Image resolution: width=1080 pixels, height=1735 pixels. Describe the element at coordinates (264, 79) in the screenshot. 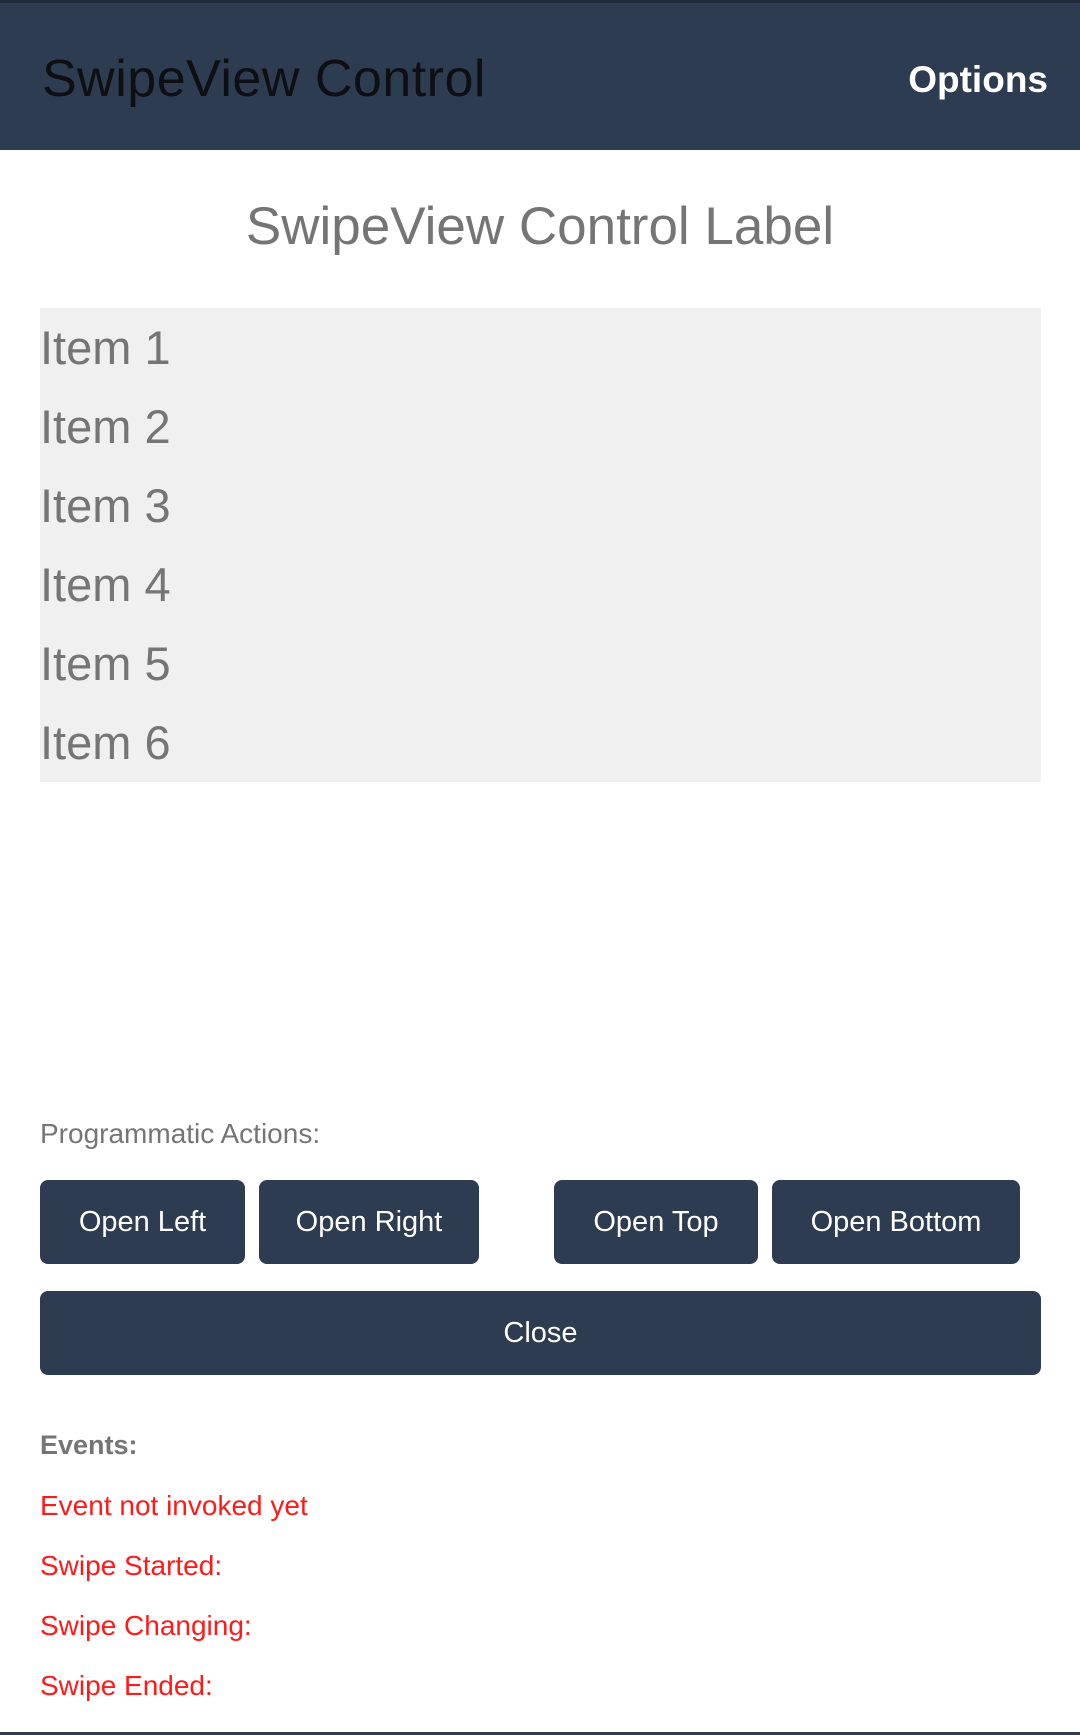

I see `app-title: SwipeView Control` at that location.